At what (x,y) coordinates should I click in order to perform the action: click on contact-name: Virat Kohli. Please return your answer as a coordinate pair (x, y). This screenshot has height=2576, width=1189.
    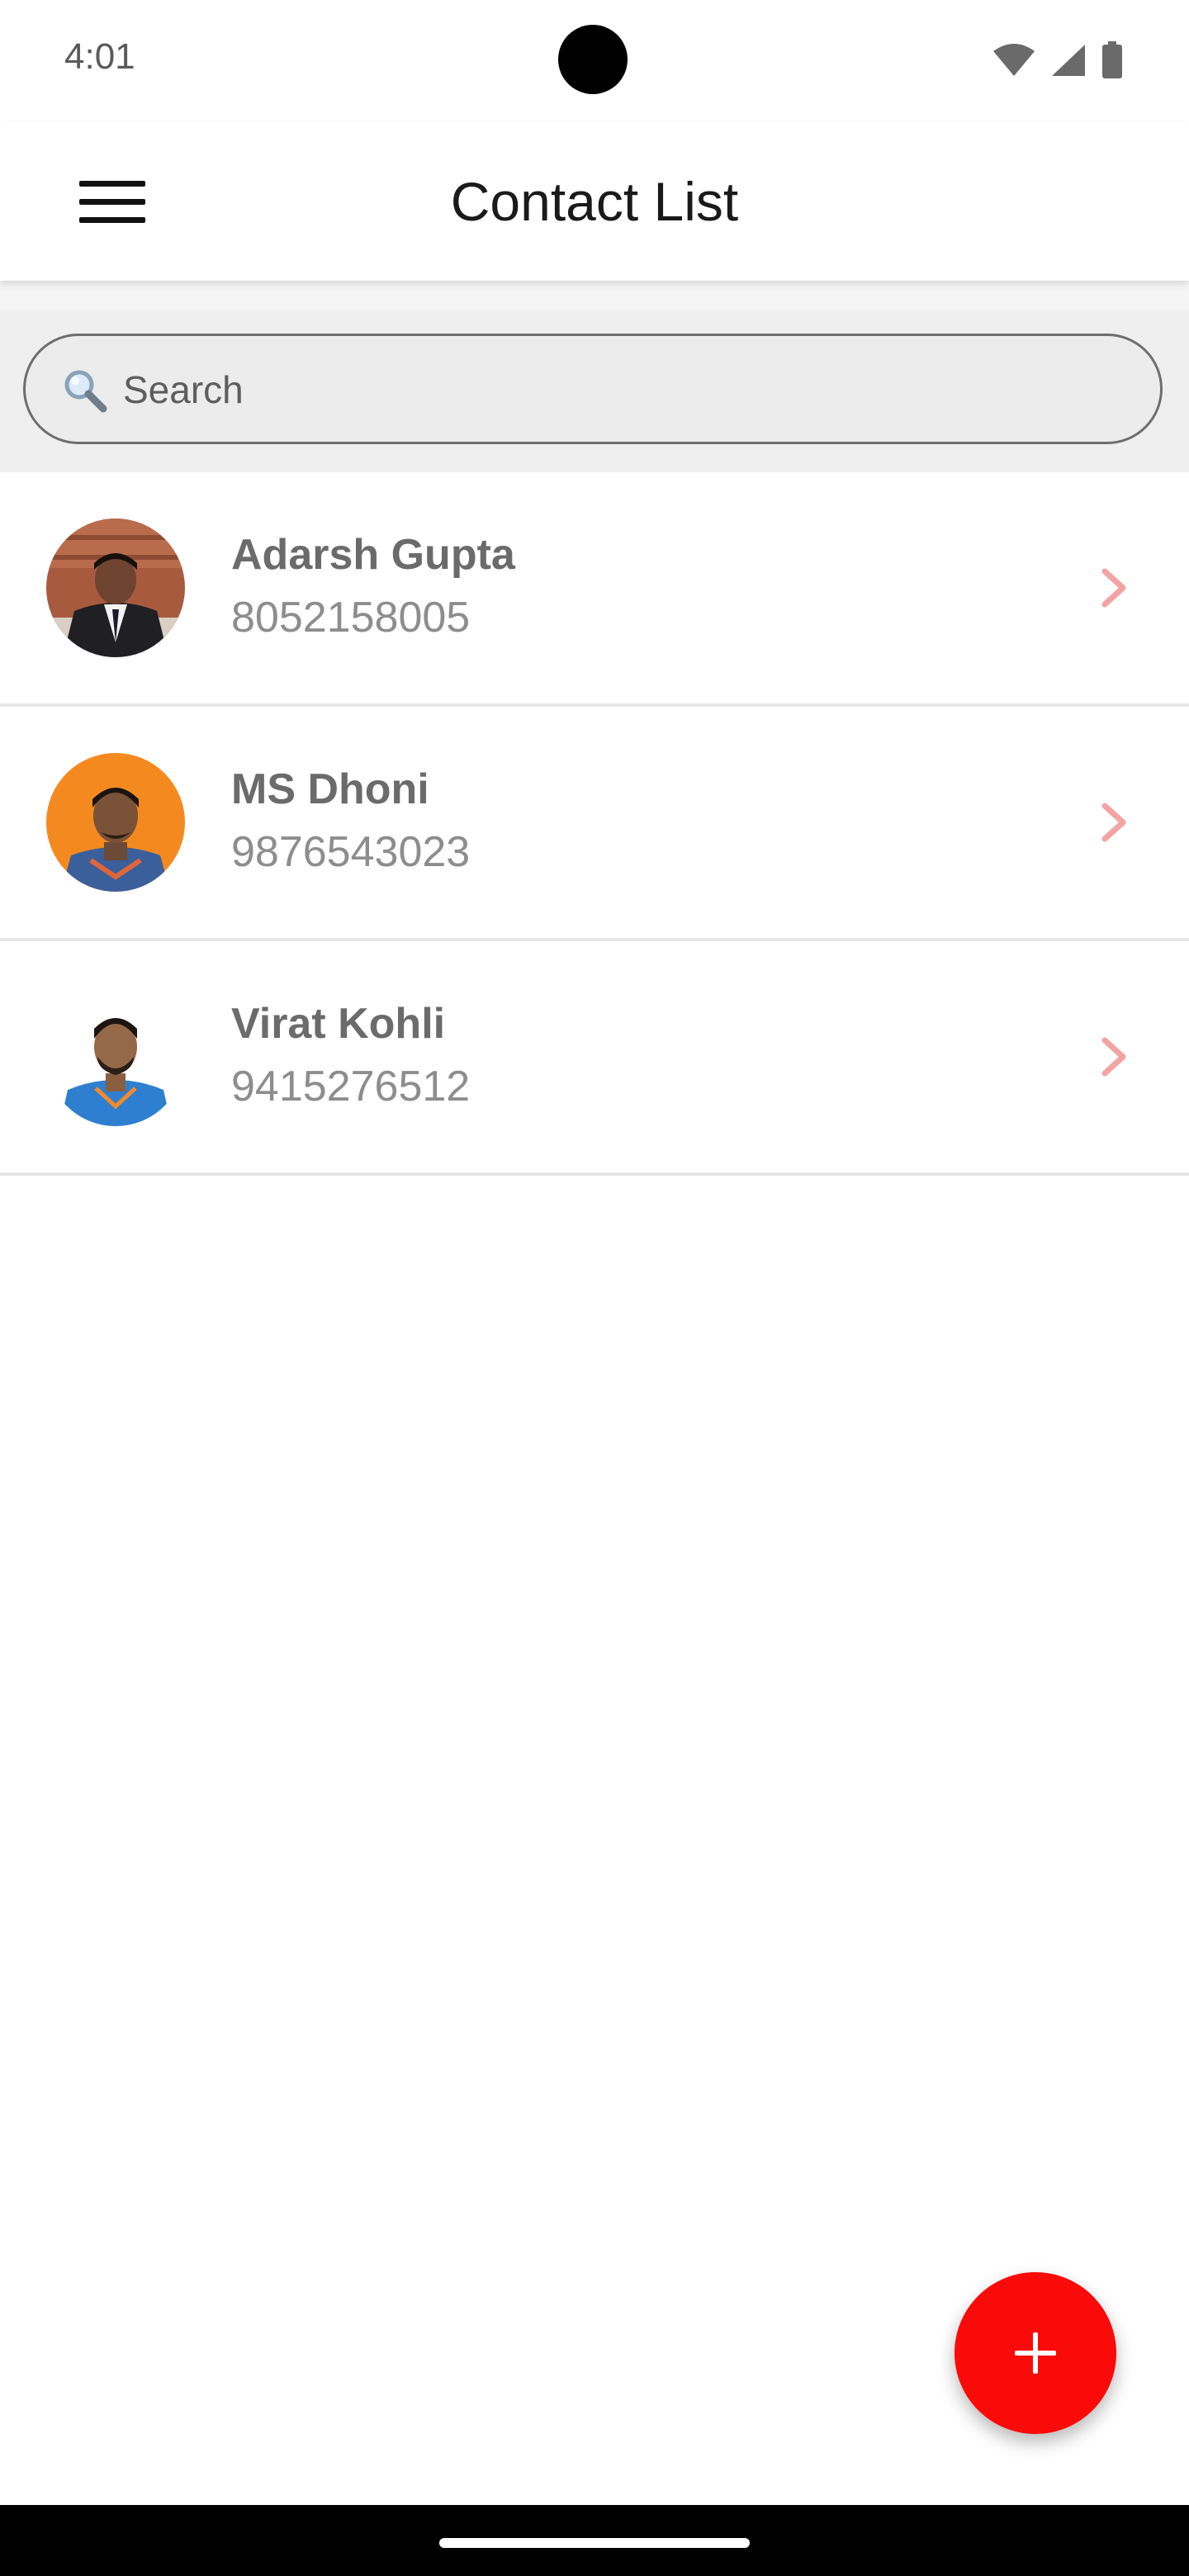
    Looking at the image, I should click on (338, 1024).